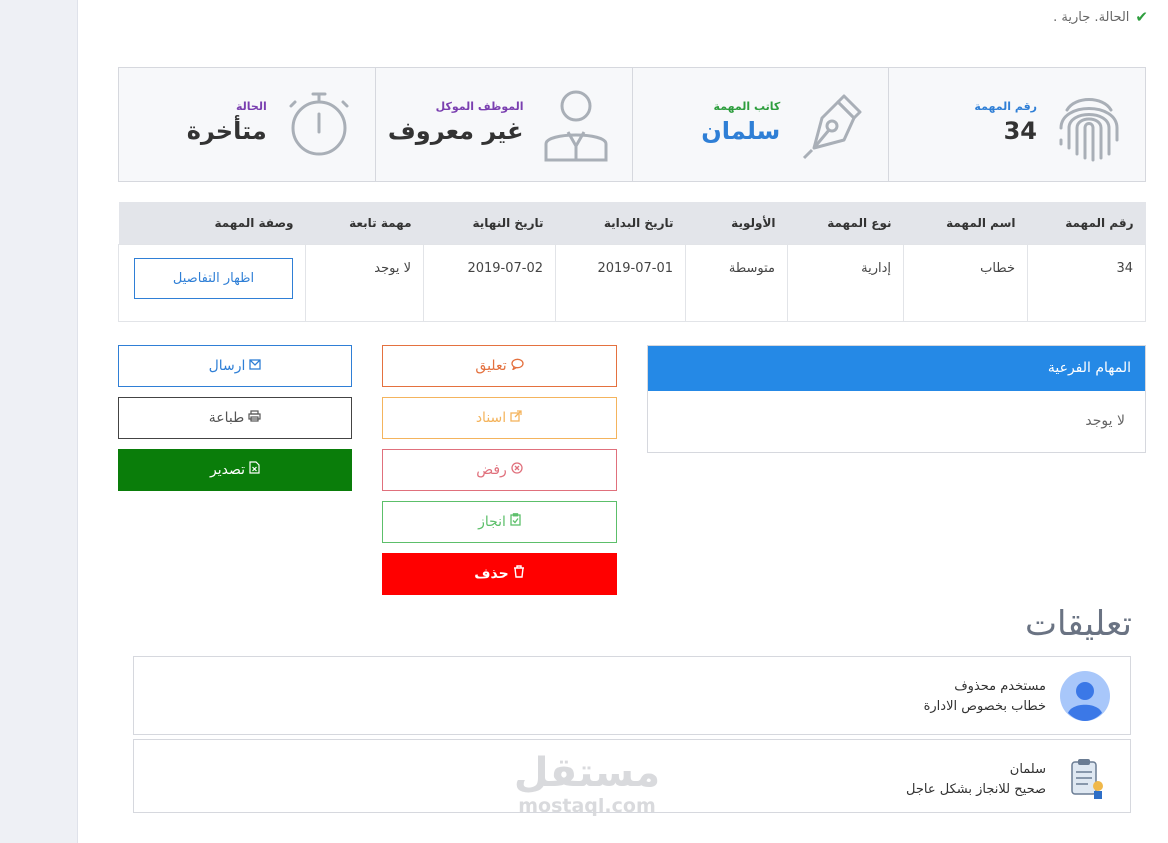 This screenshot has width=1168, height=843. Describe the element at coordinates (1141, 17) in the screenshot. I see `check-icon: ✔` at that location.